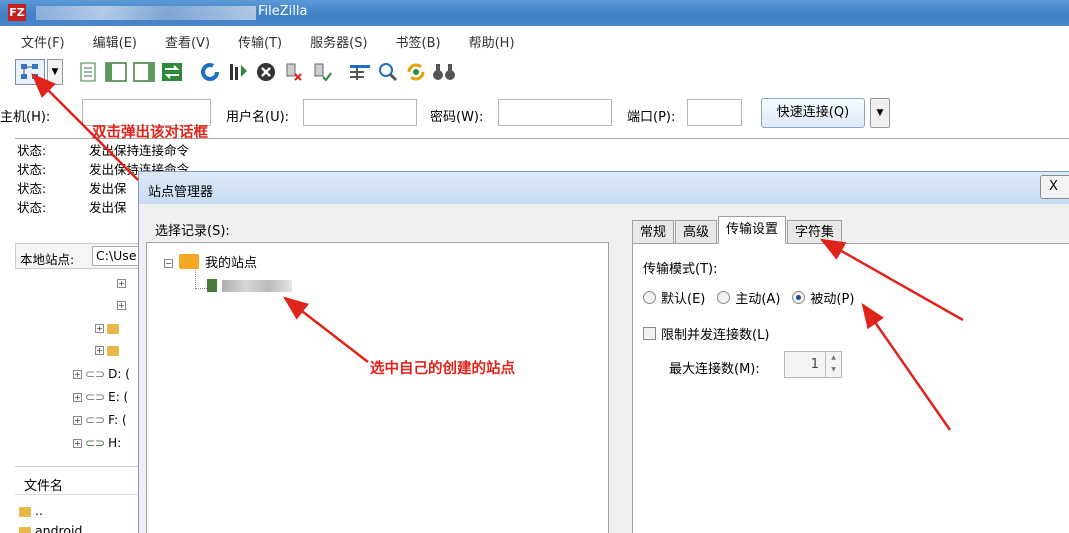 This screenshot has height=533, width=1069. What do you see at coordinates (651, 117) in the screenshot?
I see `port-label: 端口(P):` at bounding box center [651, 117].